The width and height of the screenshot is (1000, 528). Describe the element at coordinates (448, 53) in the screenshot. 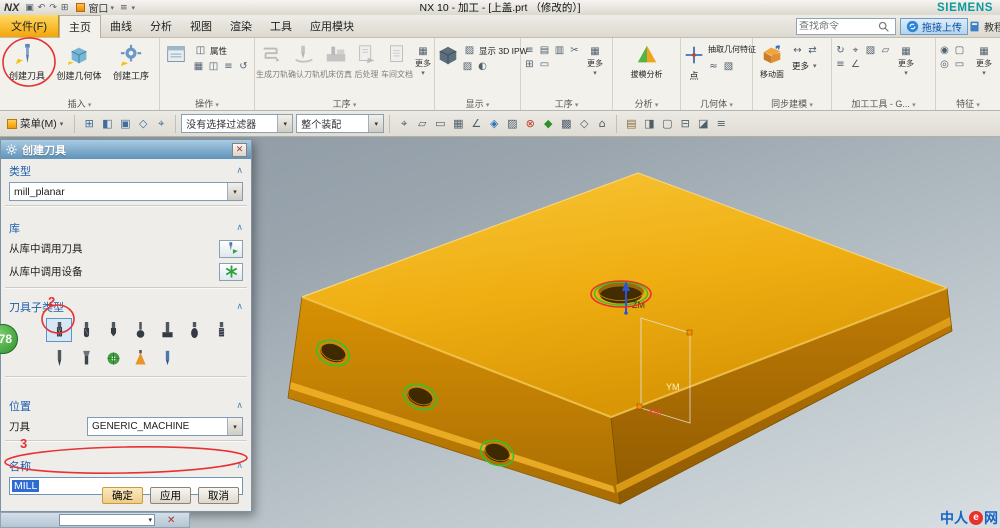

I see `ipw-display-button` at that location.